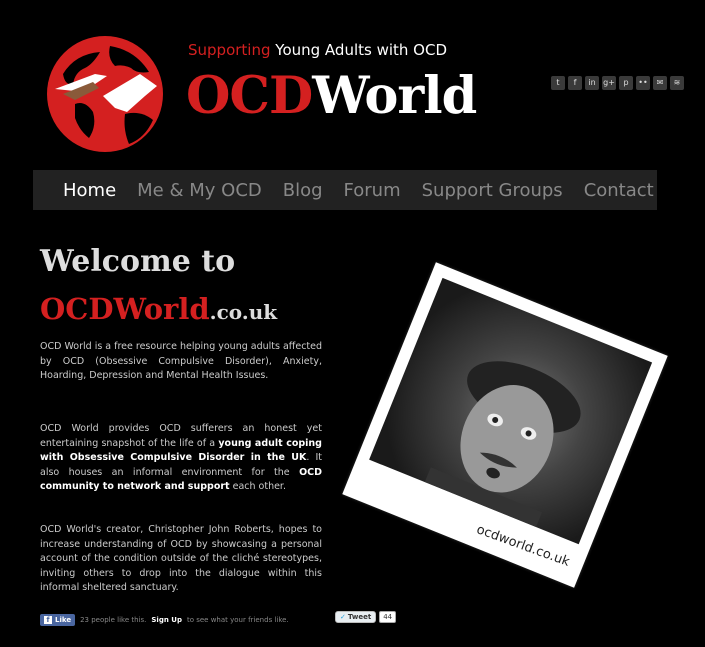 The image size is (705, 647). Describe the element at coordinates (138, 261) in the screenshot. I see `welcome-heading: Welcome to` at that location.